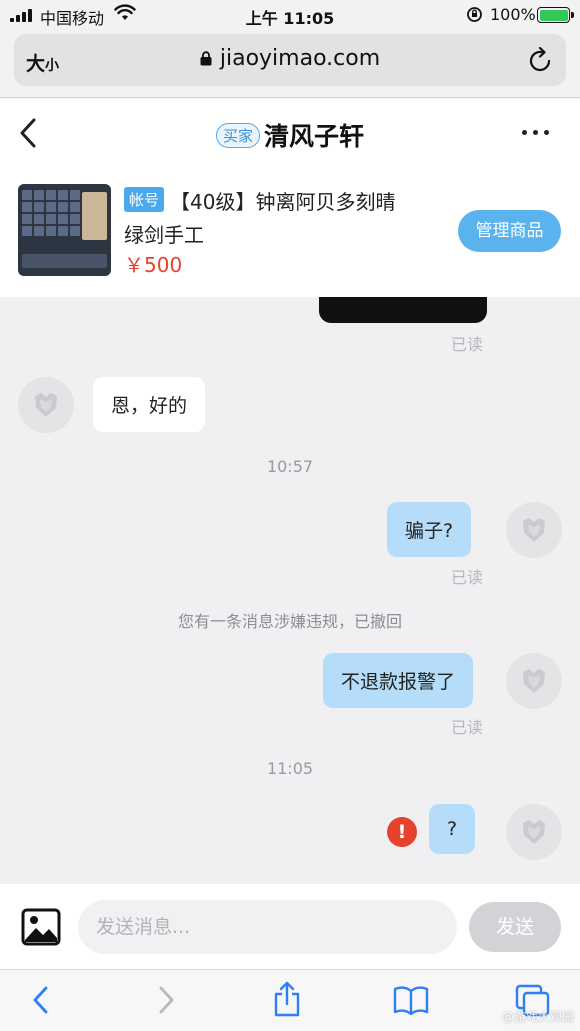 The height and width of the screenshot is (1031, 580). What do you see at coordinates (290, 768) in the screenshot?
I see `message-timestamp: 11:05` at bounding box center [290, 768].